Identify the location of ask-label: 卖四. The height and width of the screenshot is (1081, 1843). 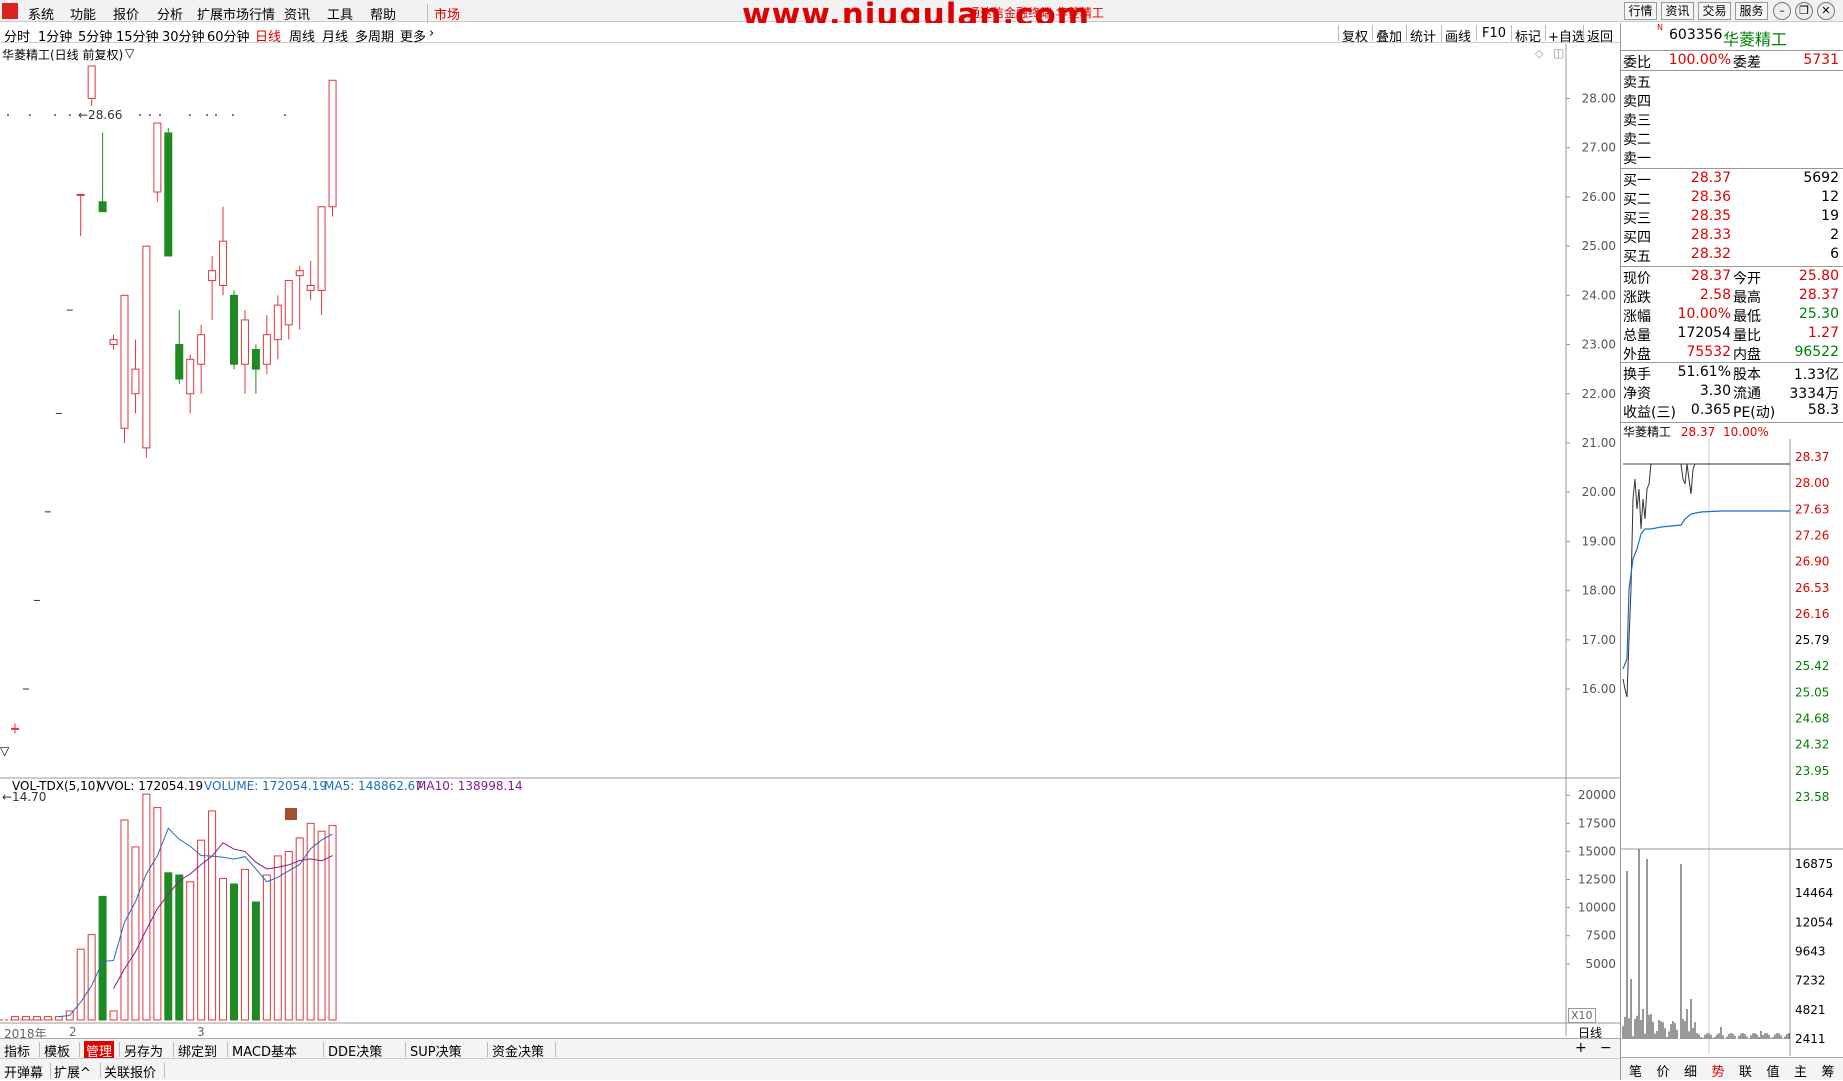
(1637, 102).